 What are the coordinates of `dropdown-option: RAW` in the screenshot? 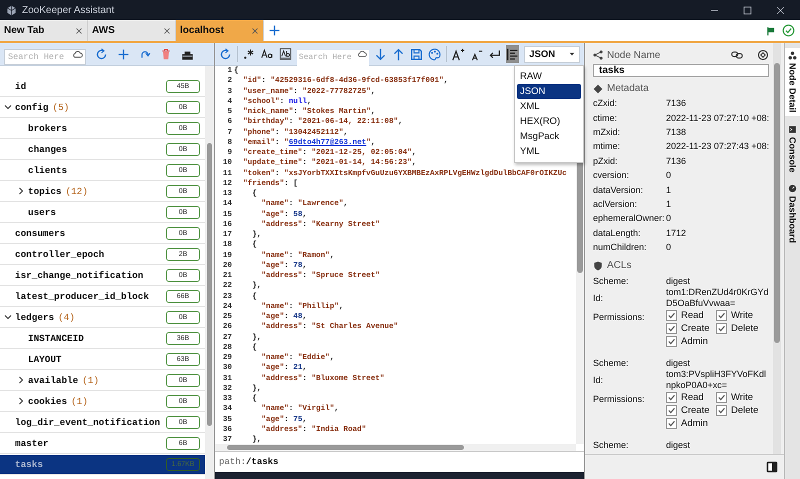 It's located at (549, 76).